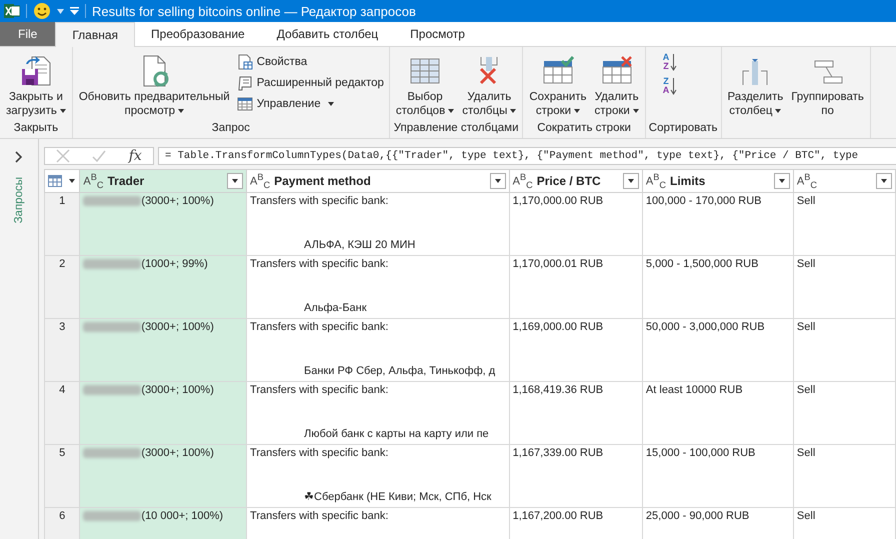 The height and width of the screenshot is (539, 896). Describe the element at coordinates (254, 11) in the screenshot. I see `window-title: Results for selling bitcoins online — Редактор запросов` at that location.